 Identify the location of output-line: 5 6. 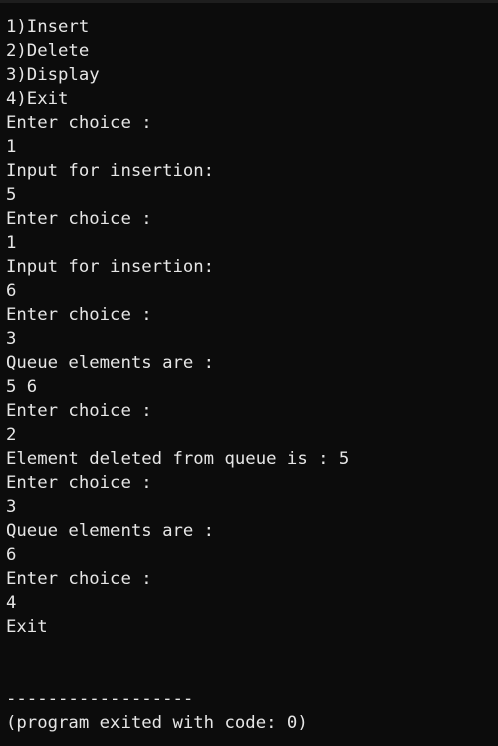
(22, 387).